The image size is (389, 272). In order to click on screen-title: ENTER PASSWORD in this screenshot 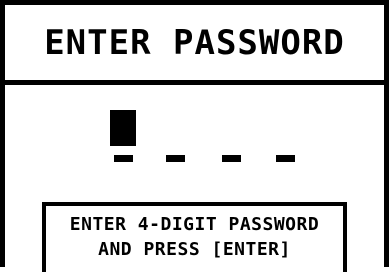, I will do `click(194, 42)`.